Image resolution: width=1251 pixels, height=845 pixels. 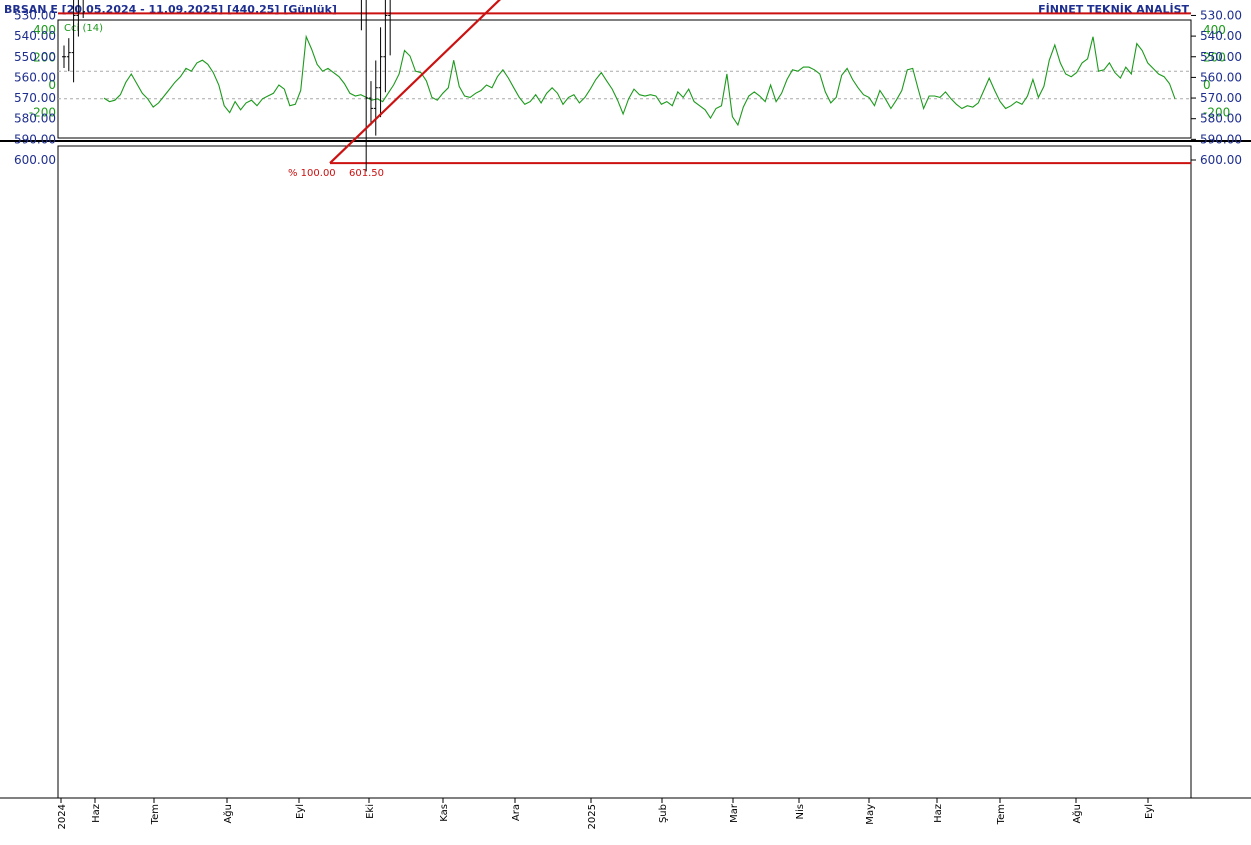 I want to click on price-y-tick-left: 580.00, so click(x=35, y=119).